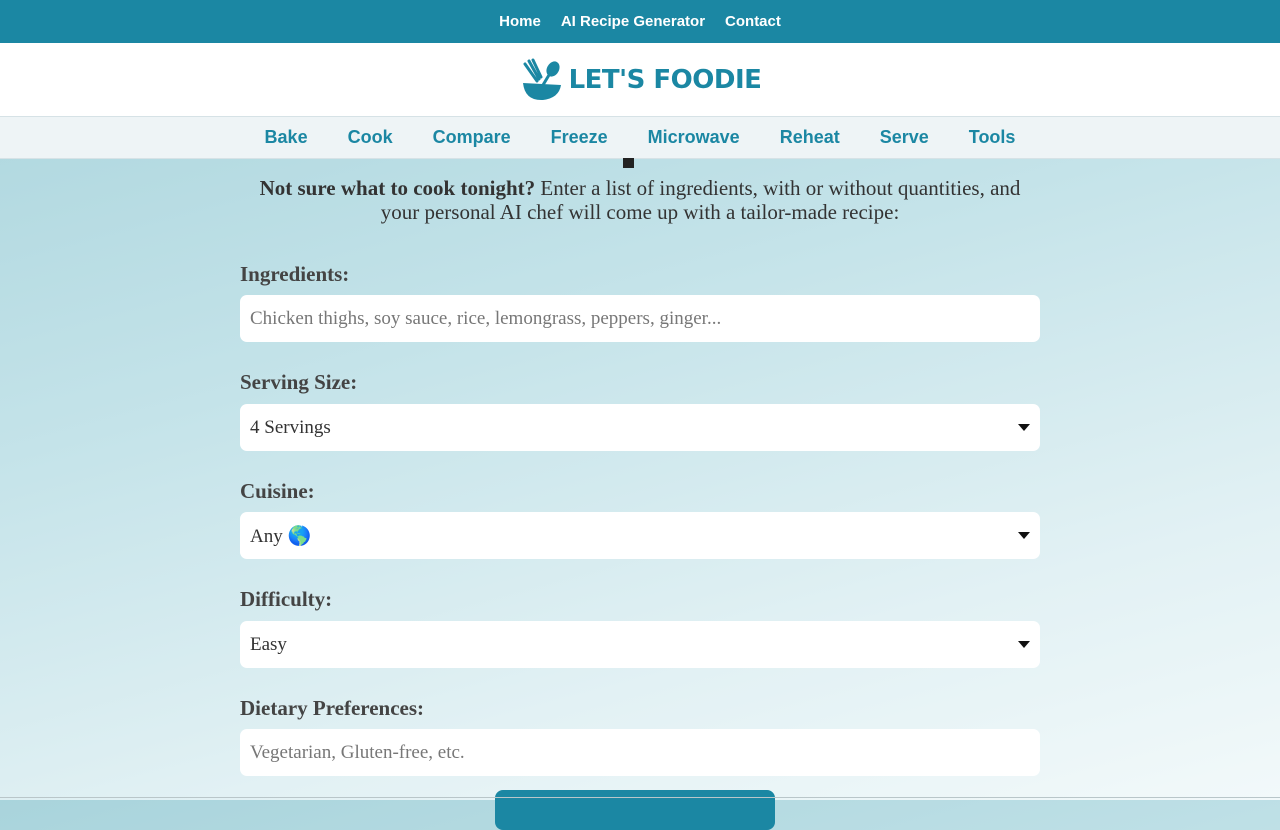  Describe the element at coordinates (332, 708) in the screenshot. I see `dietary-preferences-label: Dietary Preferences:` at that location.